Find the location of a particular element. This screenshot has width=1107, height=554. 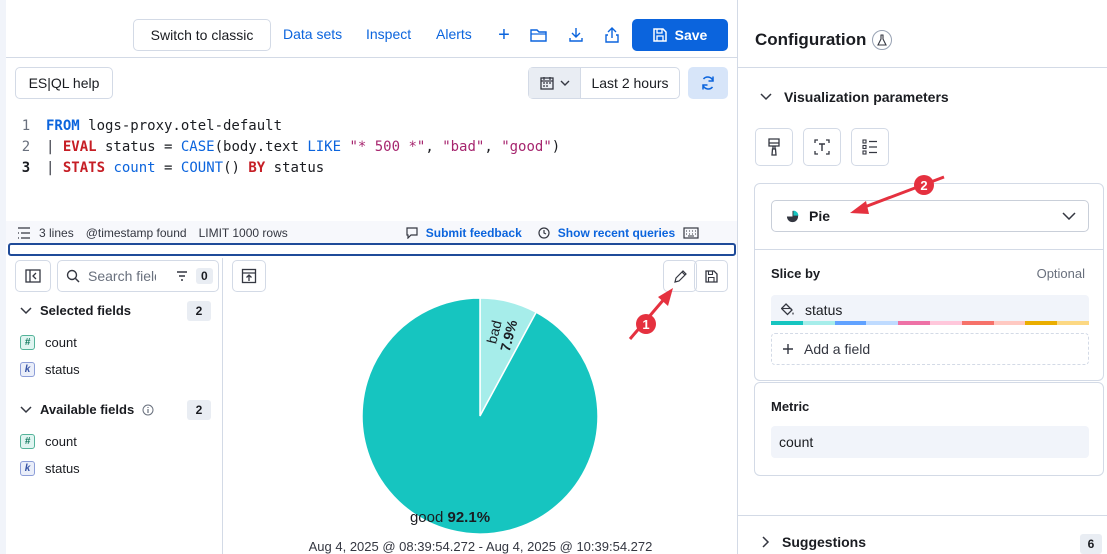

date-picker: Last 2 hours is located at coordinates (604, 83).